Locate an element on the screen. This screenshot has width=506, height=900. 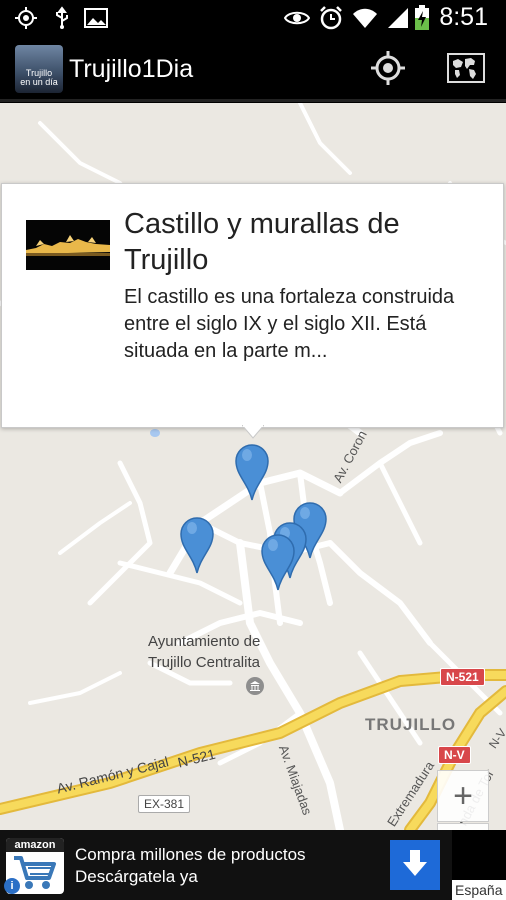
download-arrow-icon is located at coordinates (415, 865).